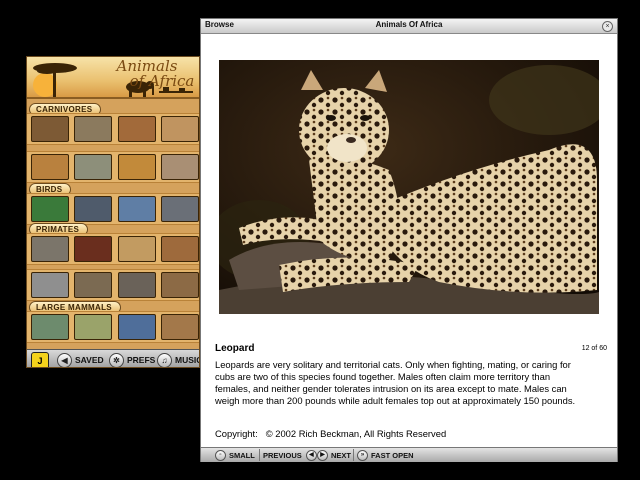 The image size is (640, 480). Describe the element at coordinates (311, 455) in the screenshot. I see `arrow-left-icon: ◀` at that location.